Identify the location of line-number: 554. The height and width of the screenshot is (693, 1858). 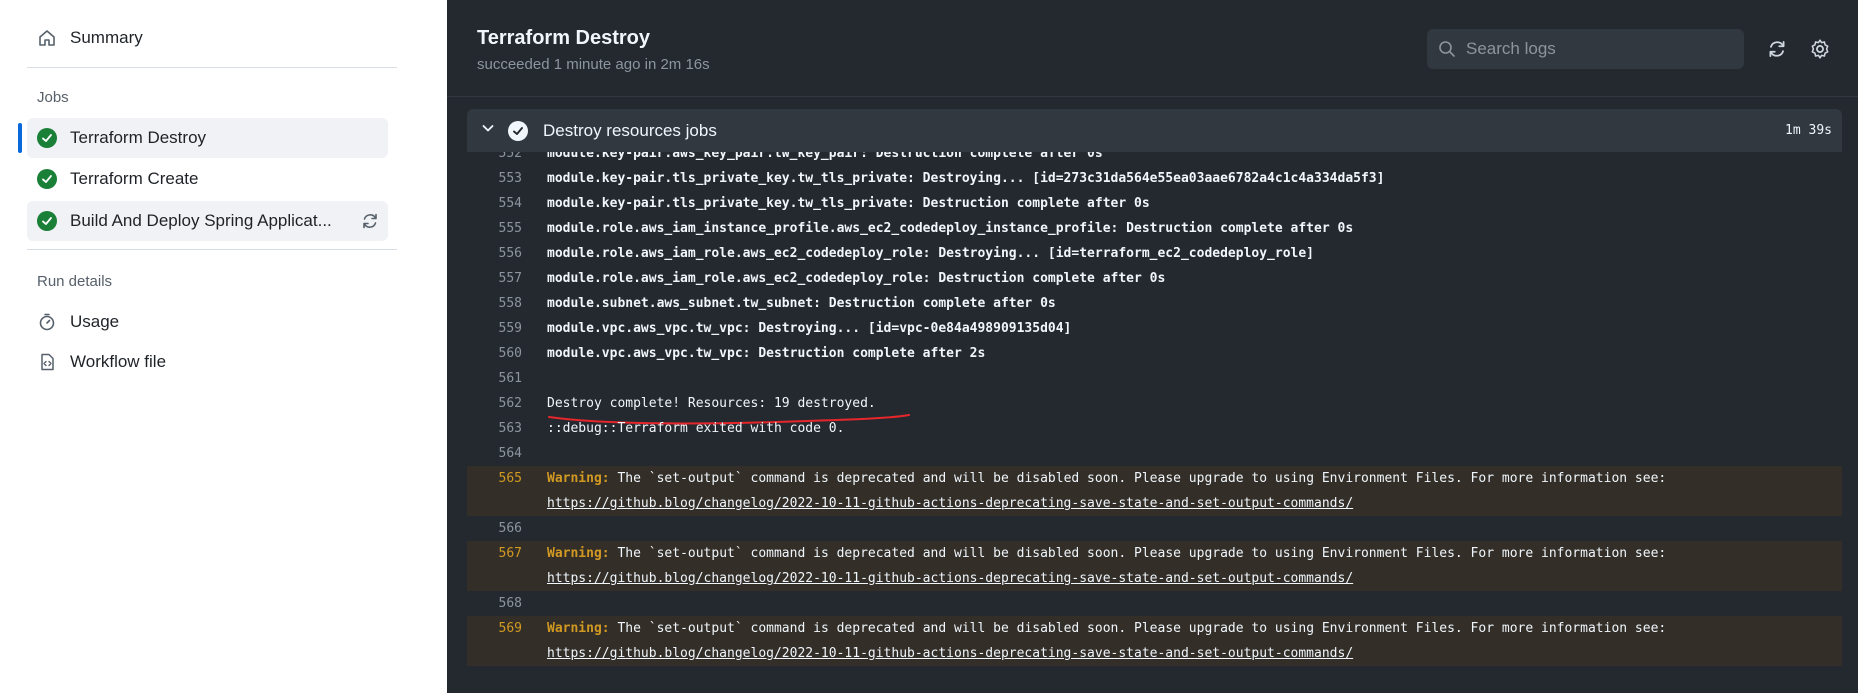
(494, 203).